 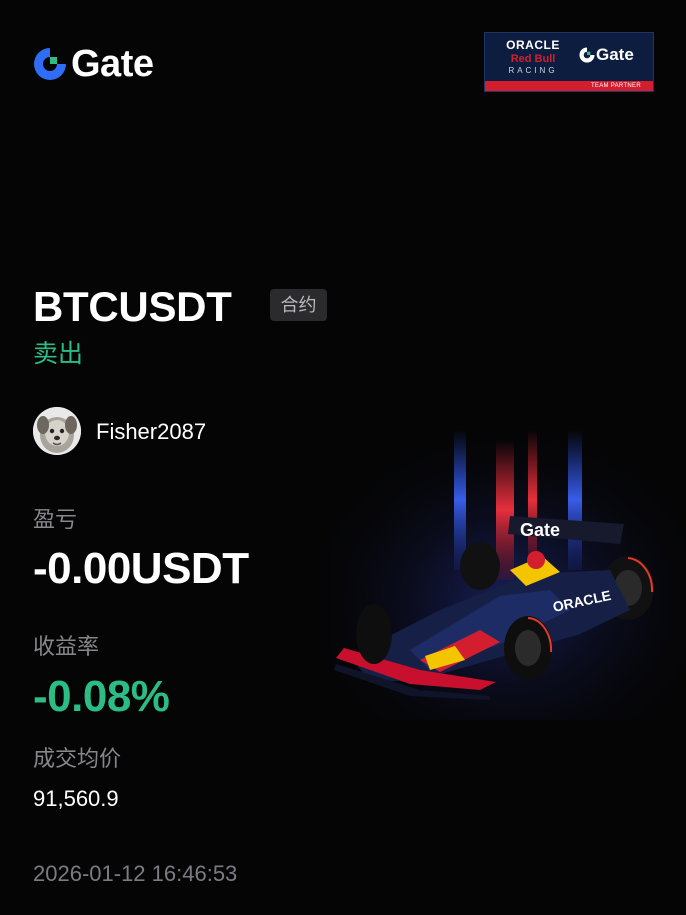 What do you see at coordinates (533, 70) in the screenshot?
I see `sponsor-line-racing: RACING` at bounding box center [533, 70].